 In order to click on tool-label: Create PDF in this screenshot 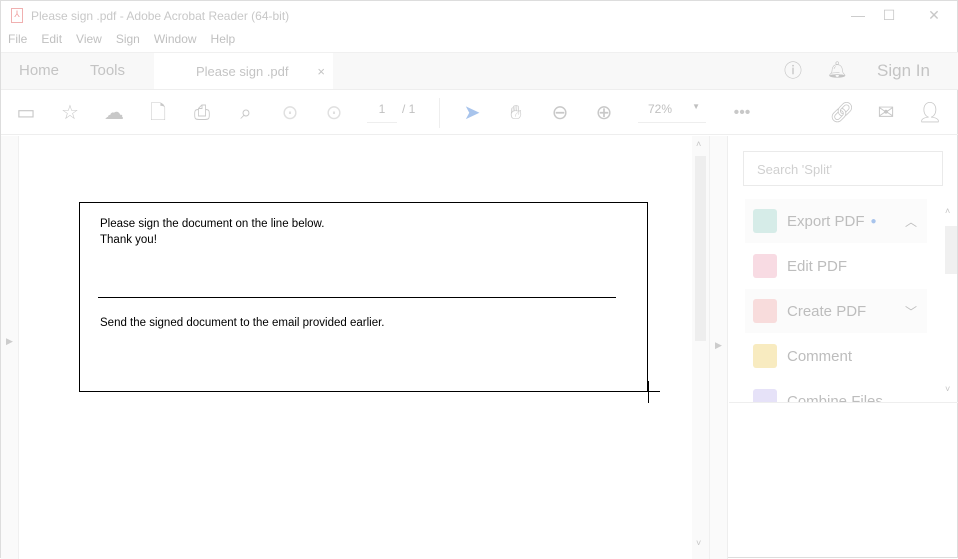, I will do `click(827, 311)`.